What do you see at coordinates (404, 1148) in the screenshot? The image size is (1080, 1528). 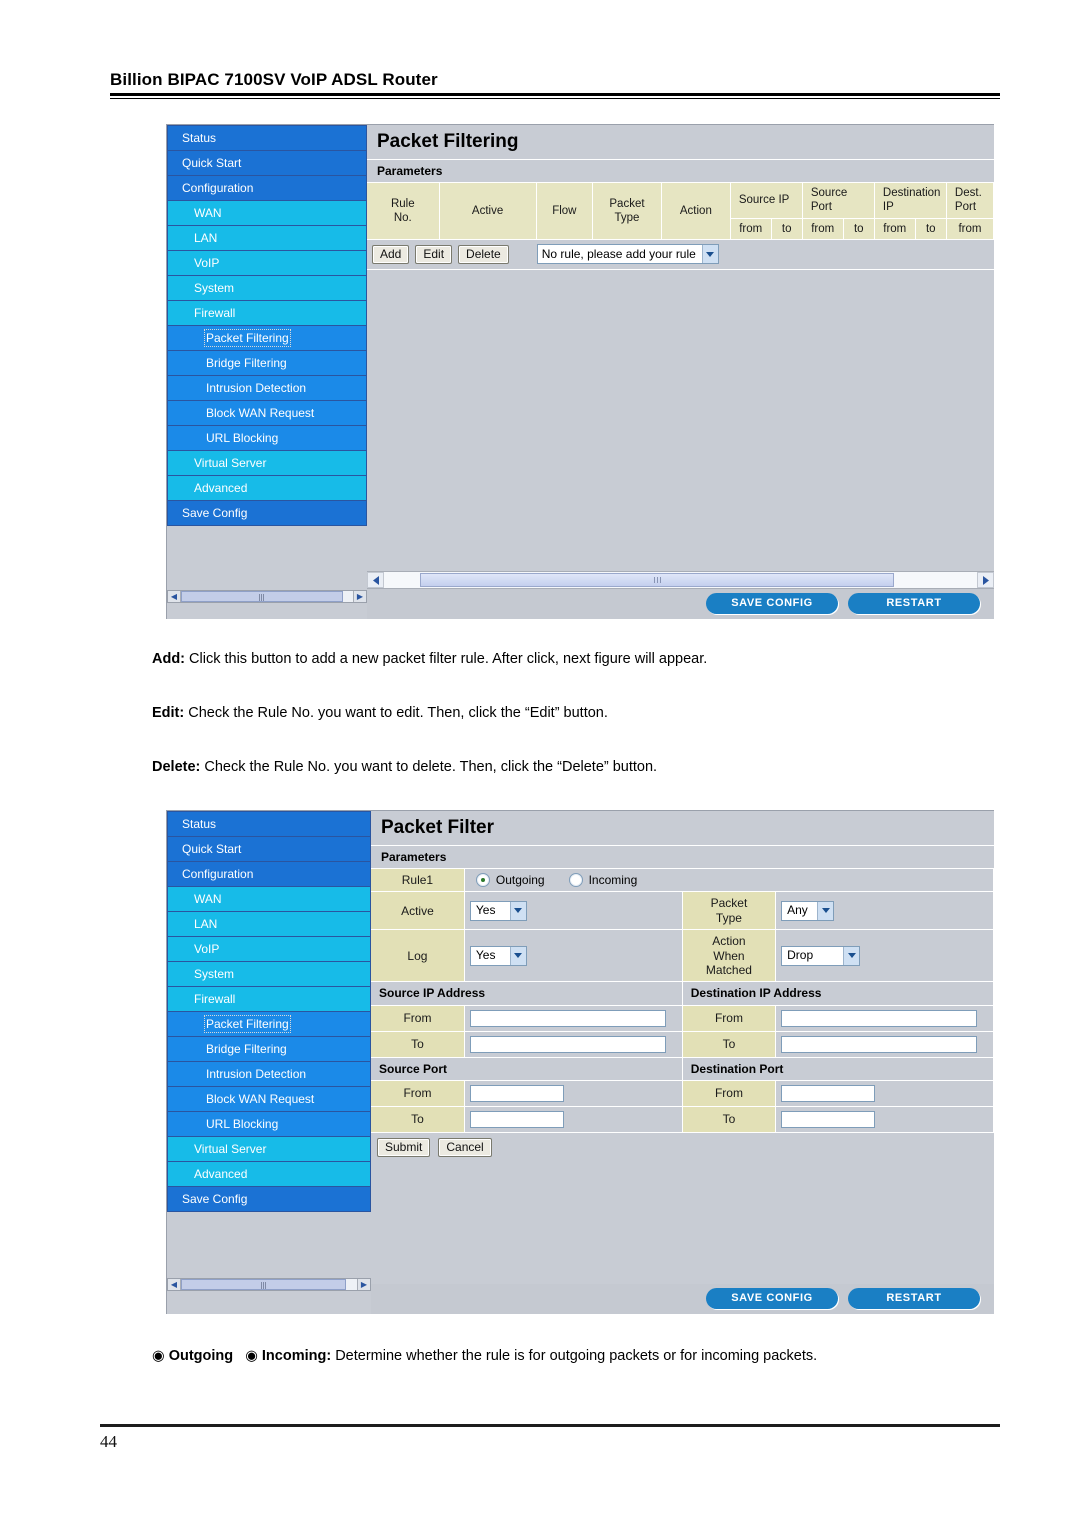 I see `submit-button: Submit` at bounding box center [404, 1148].